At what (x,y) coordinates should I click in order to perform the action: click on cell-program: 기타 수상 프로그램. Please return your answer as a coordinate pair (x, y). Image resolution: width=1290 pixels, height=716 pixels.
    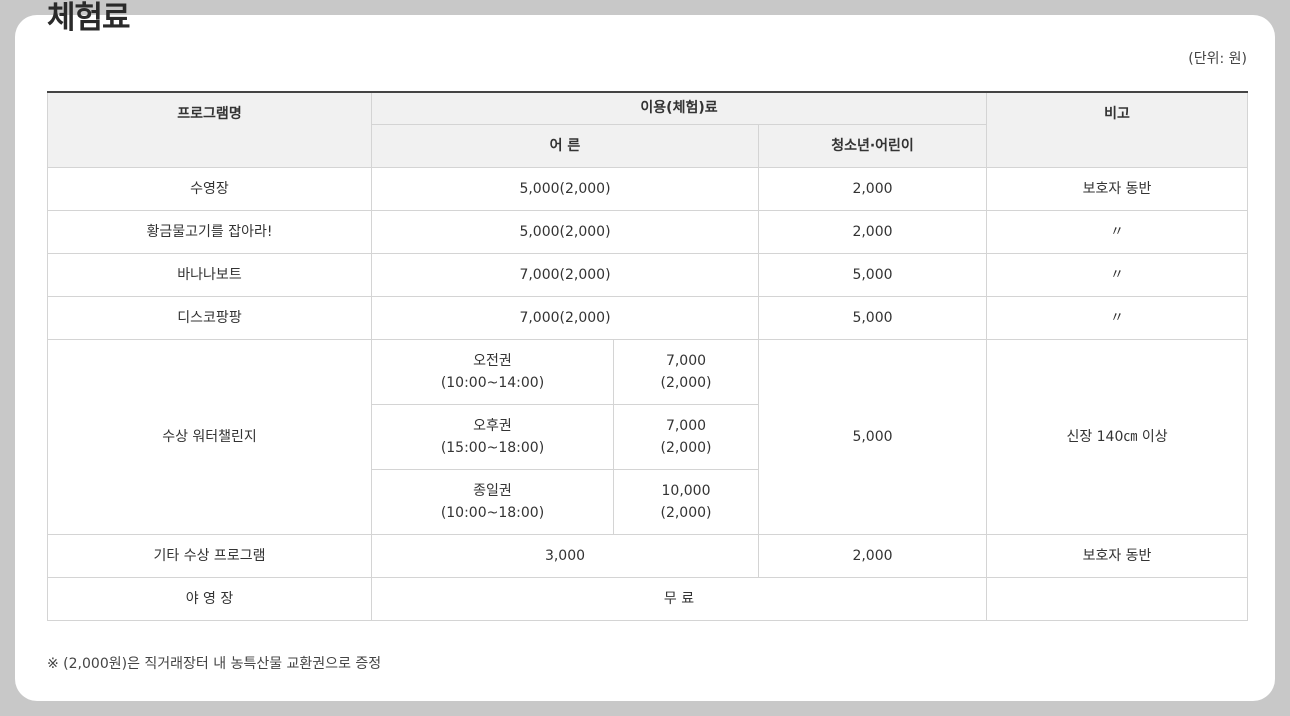
    Looking at the image, I should click on (209, 555).